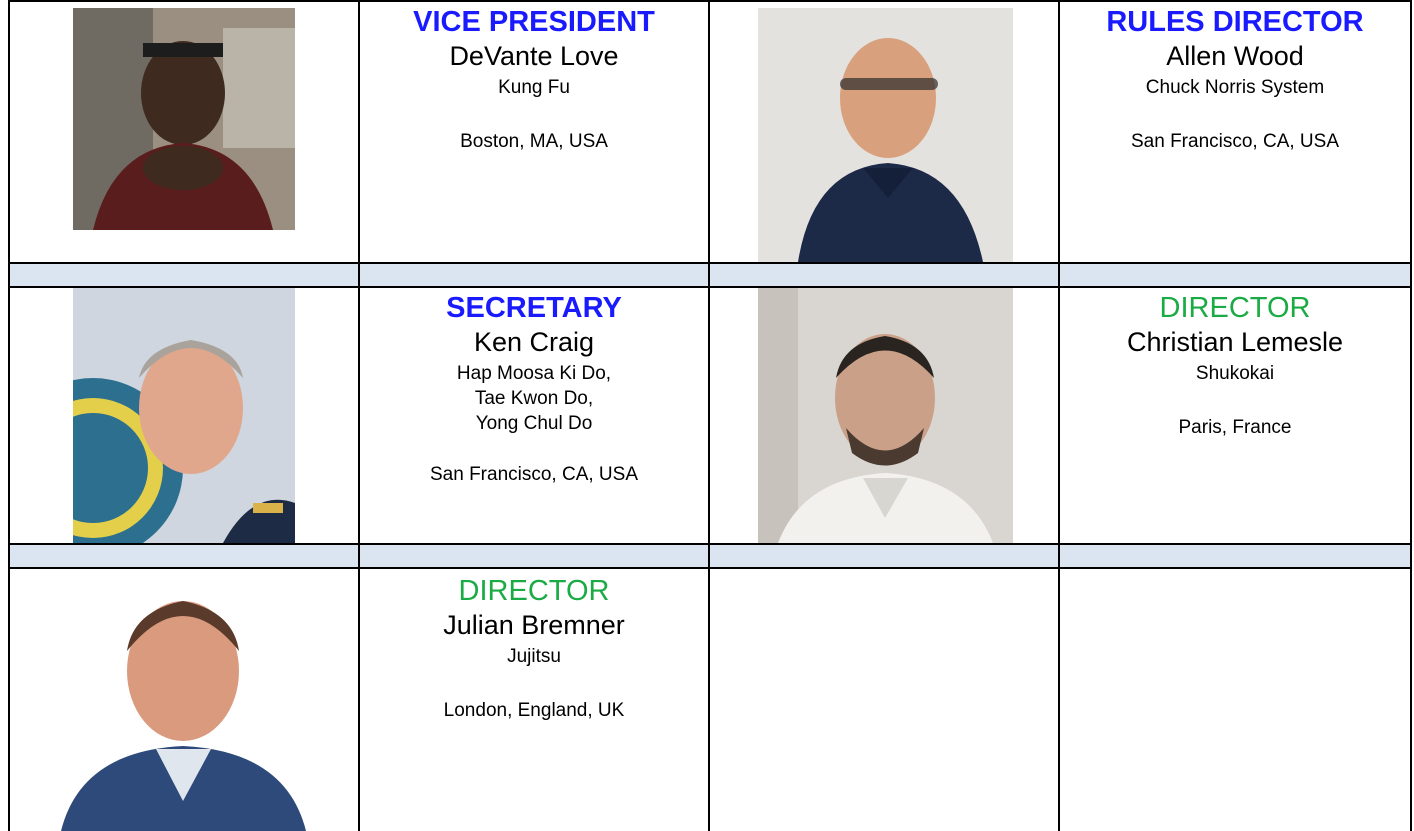 This screenshot has height=831, width=1414. What do you see at coordinates (1235, 22) in the screenshot?
I see `member-role: RULES DIRECTOR` at bounding box center [1235, 22].